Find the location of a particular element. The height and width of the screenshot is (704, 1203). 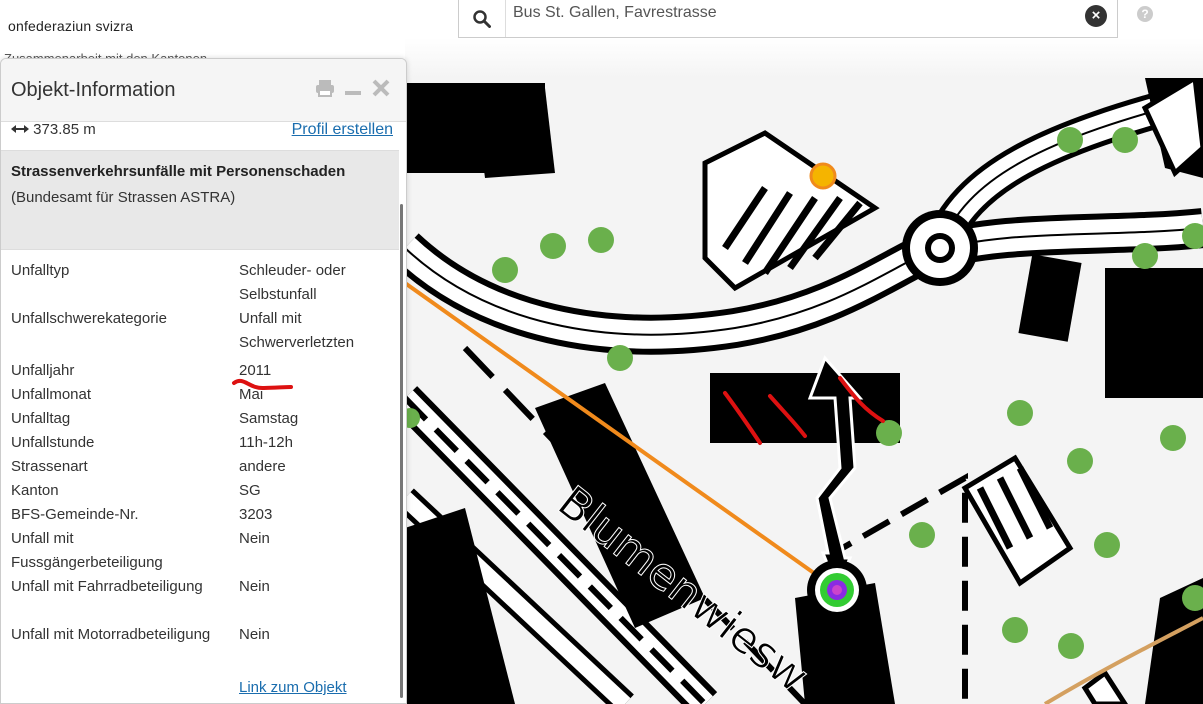

attribute-value: Unfall mit Schwerverletzten is located at coordinates (297, 330).